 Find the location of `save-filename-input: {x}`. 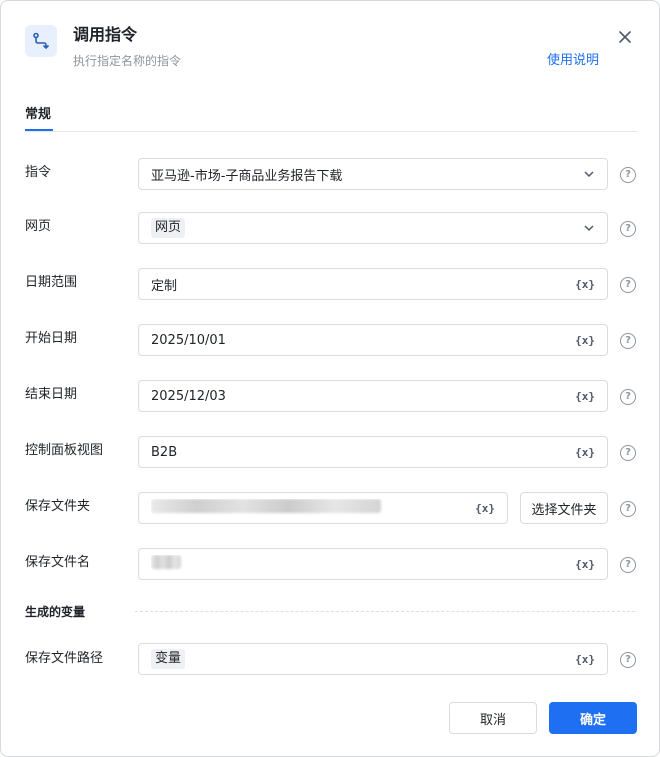

save-filename-input: {x} is located at coordinates (373, 564).